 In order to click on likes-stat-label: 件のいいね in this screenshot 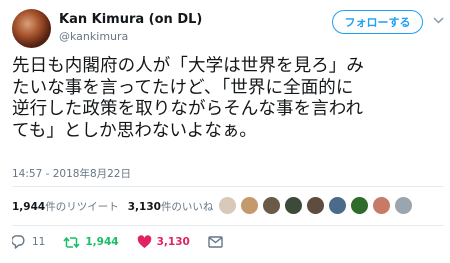, I will do `click(187, 207)`.